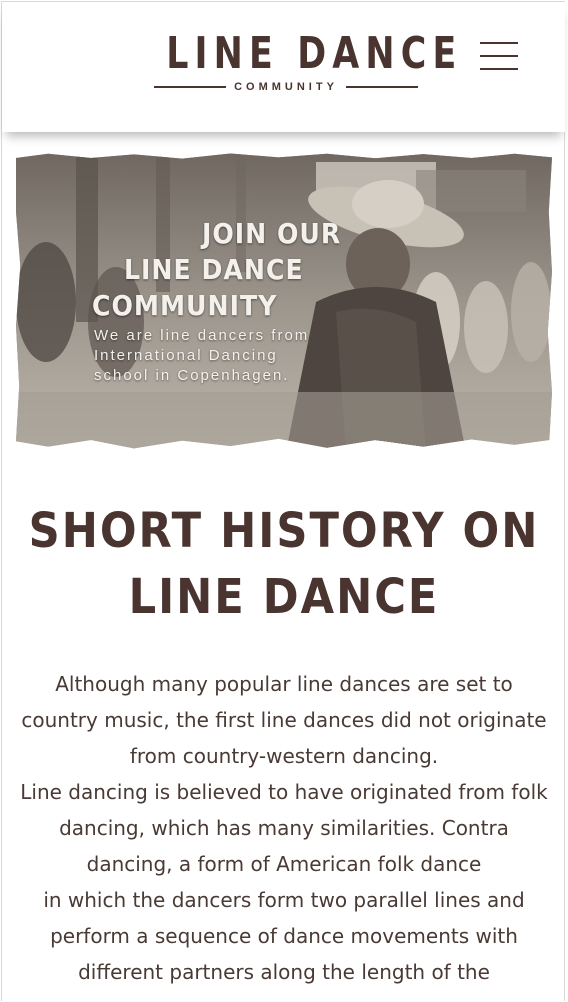 The width and height of the screenshot is (568, 1002). I want to click on site-header: LINE DANCE COMMUNITY, so click(283, 67).